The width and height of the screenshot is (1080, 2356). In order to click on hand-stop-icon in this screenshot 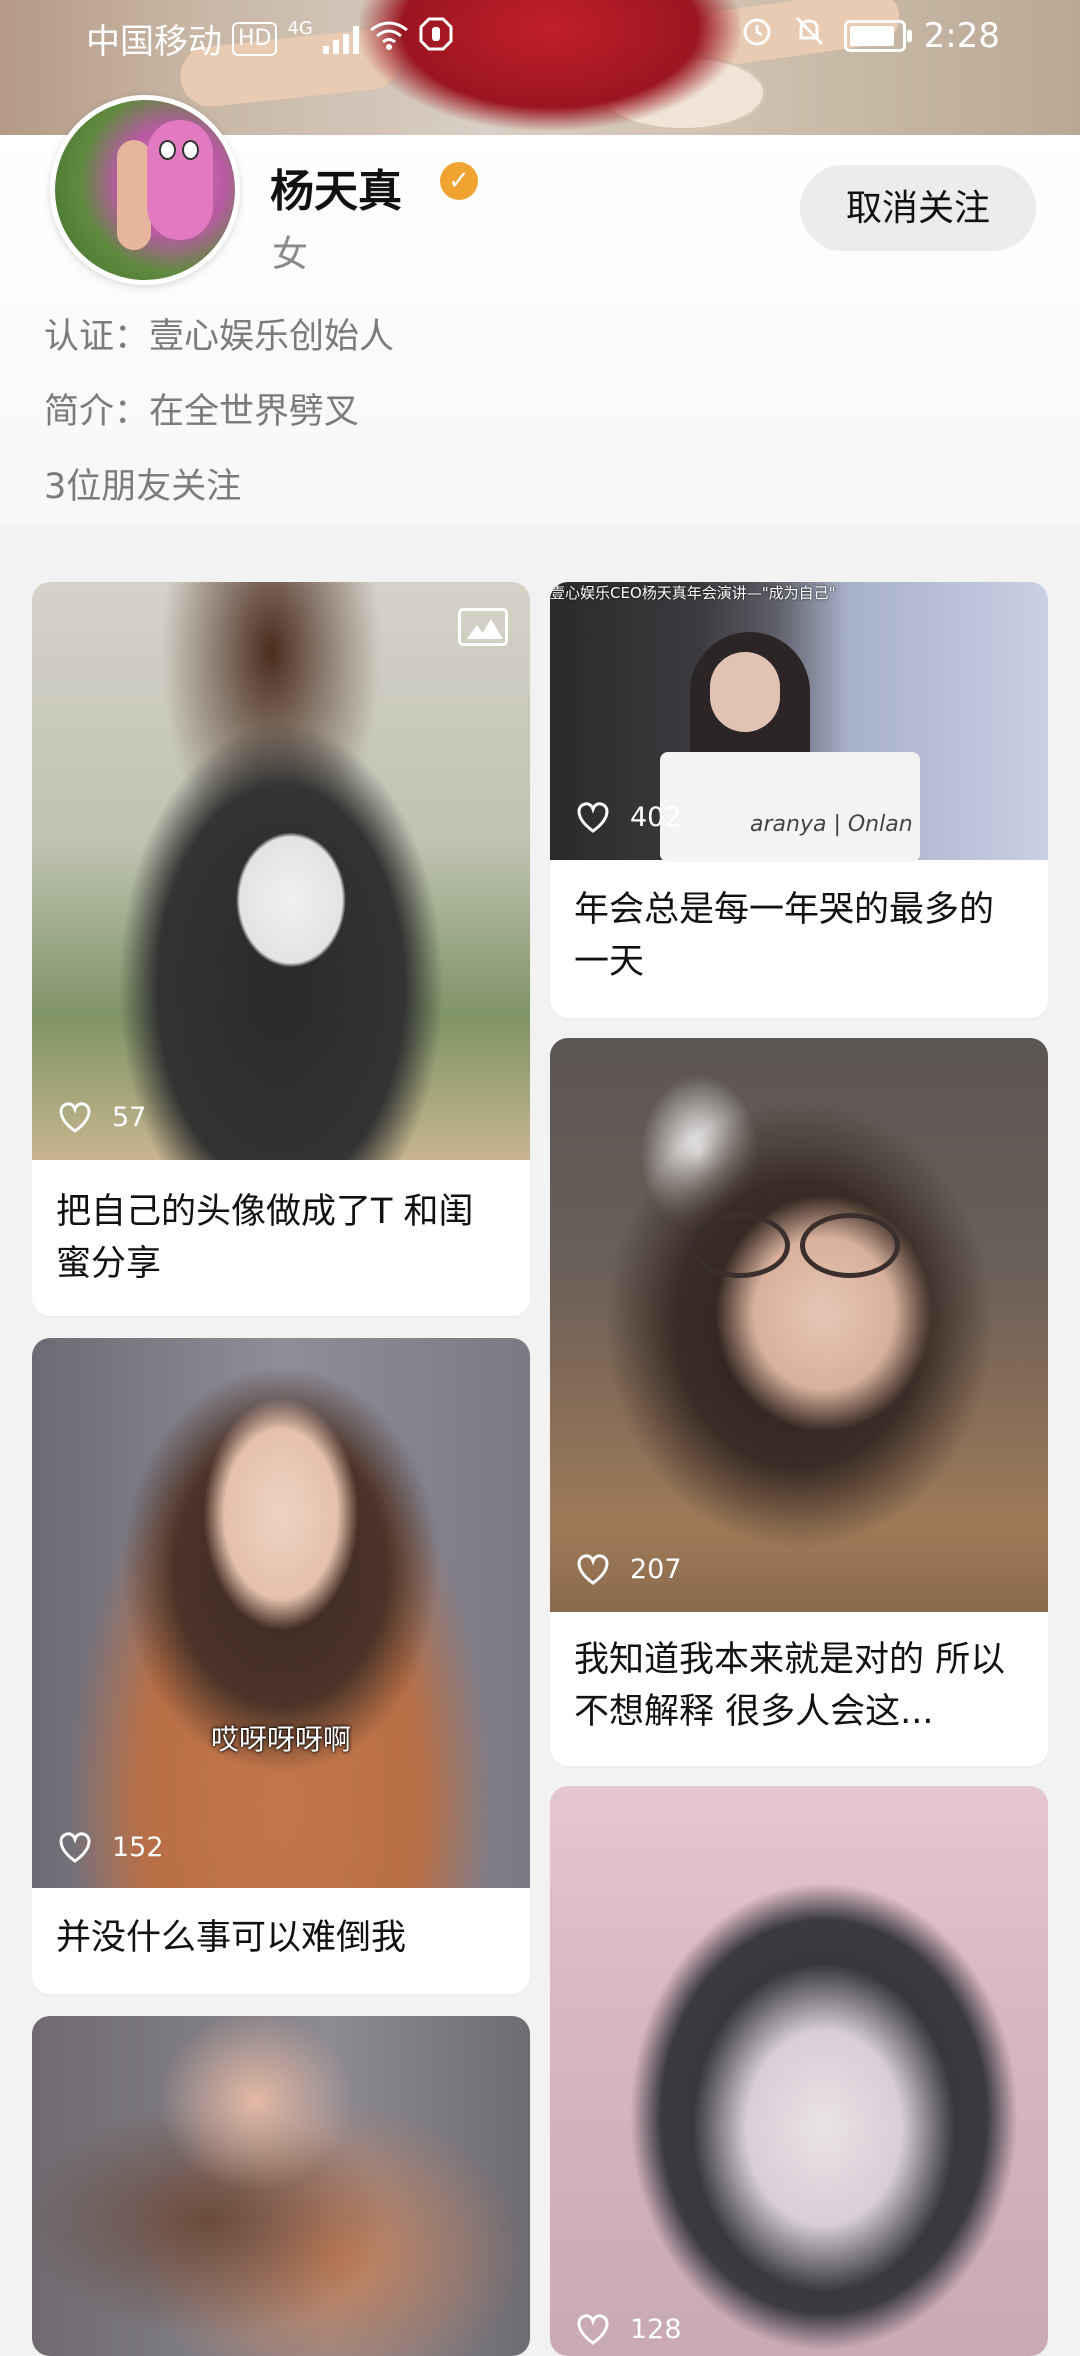, I will do `click(436, 38)`.